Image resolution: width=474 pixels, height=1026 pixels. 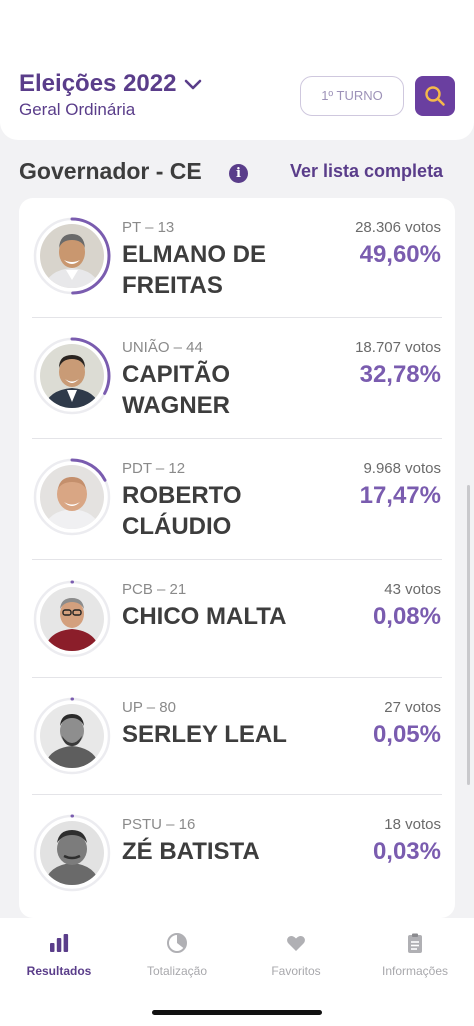 What do you see at coordinates (237, 1012) in the screenshot?
I see `home-indicator` at bounding box center [237, 1012].